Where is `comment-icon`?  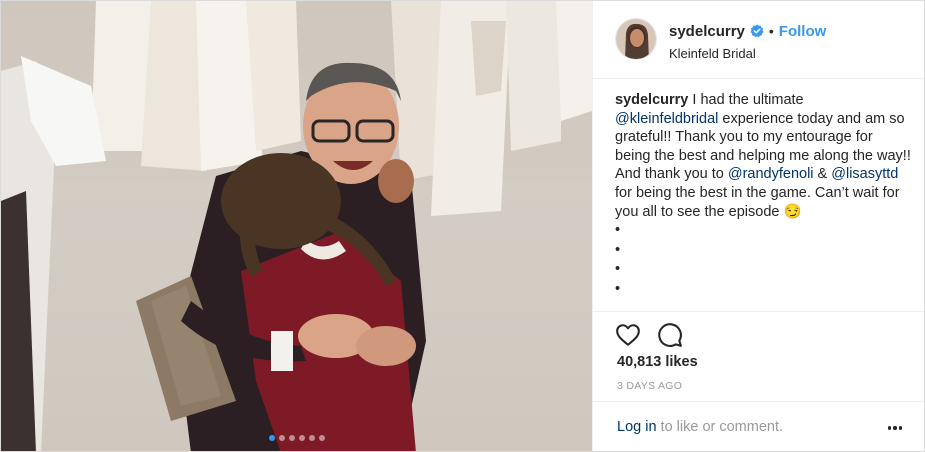
comment-icon is located at coordinates (670, 335).